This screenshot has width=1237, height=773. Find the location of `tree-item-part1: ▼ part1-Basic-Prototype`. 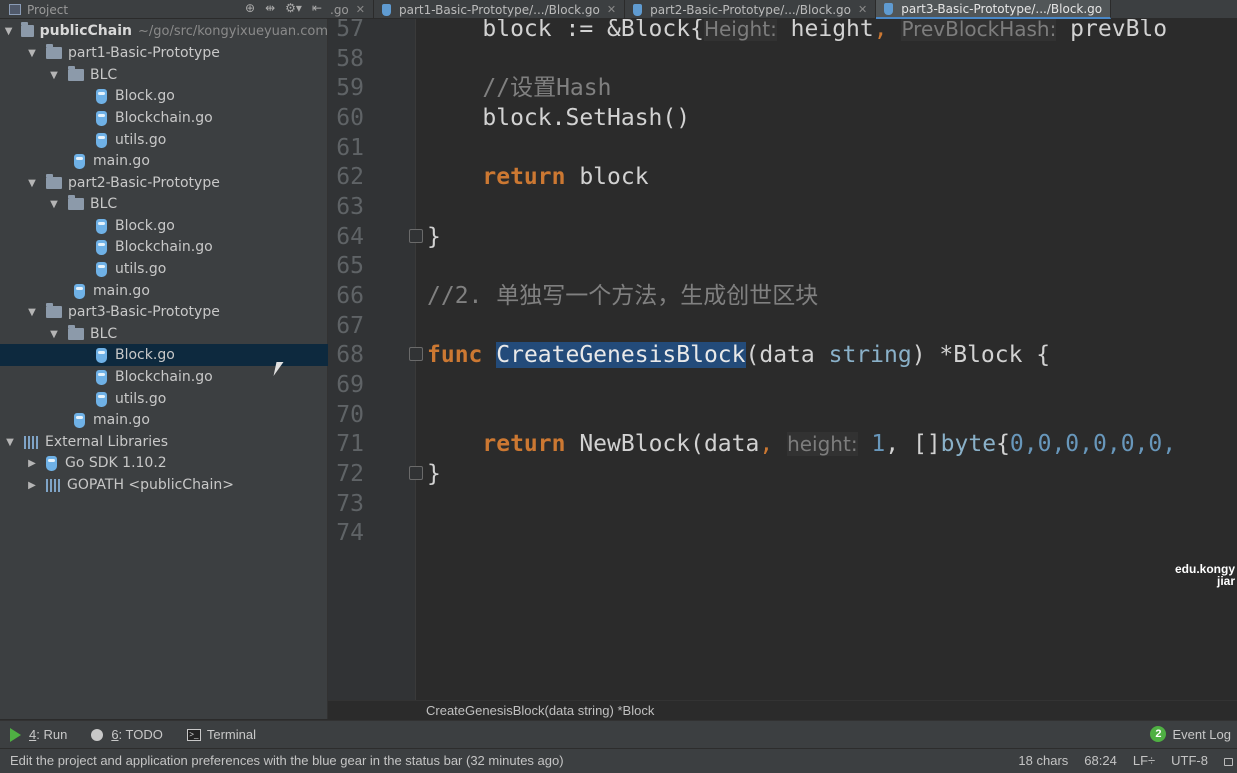

tree-item-part1: ▼ part1-Basic-Prototype is located at coordinates (164, 53).